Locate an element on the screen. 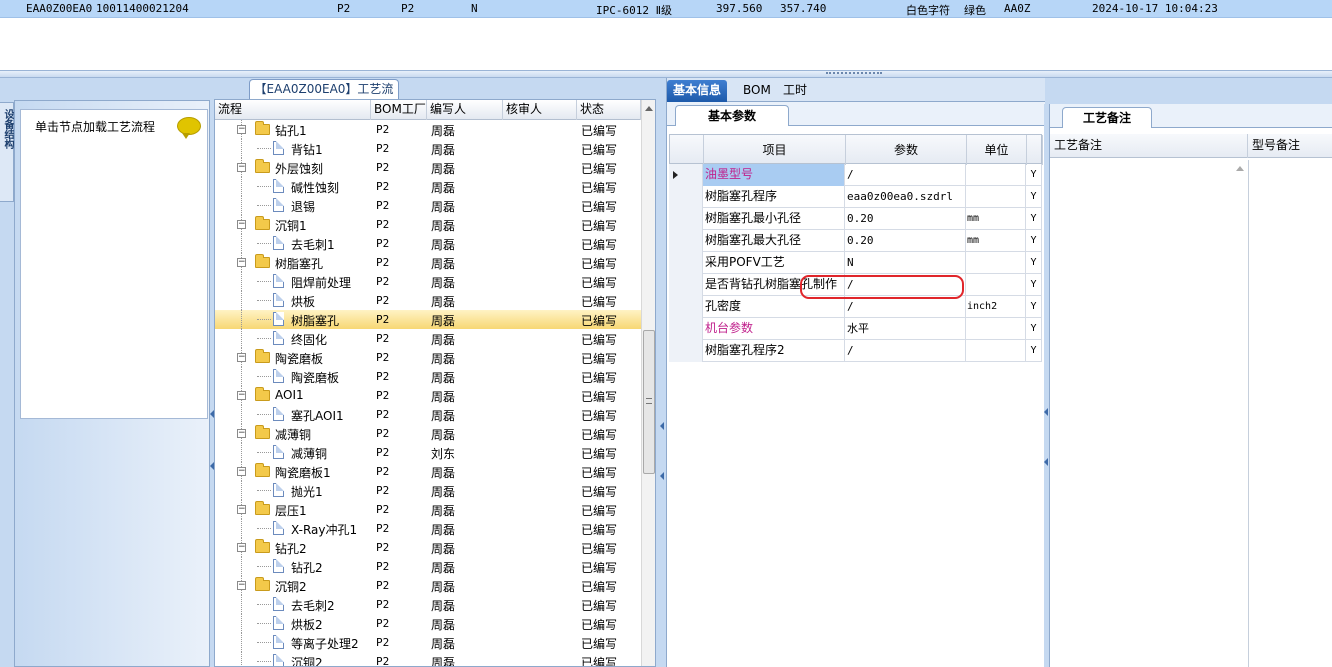 The height and width of the screenshot is (667, 1332). grid-row: 采用POFV工艺 N Y is located at coordinates (855, 263).